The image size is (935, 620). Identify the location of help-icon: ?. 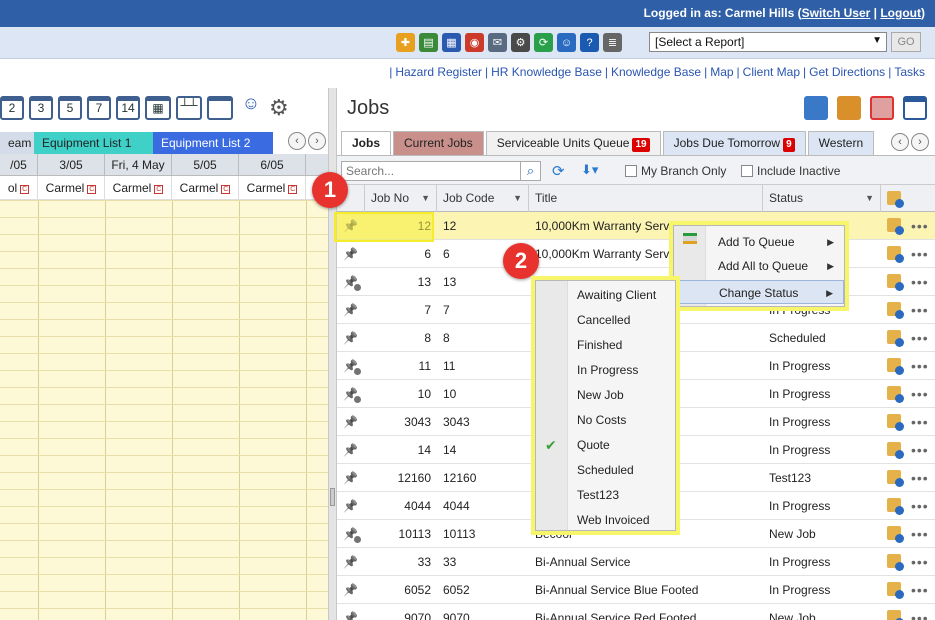
(589, 42).